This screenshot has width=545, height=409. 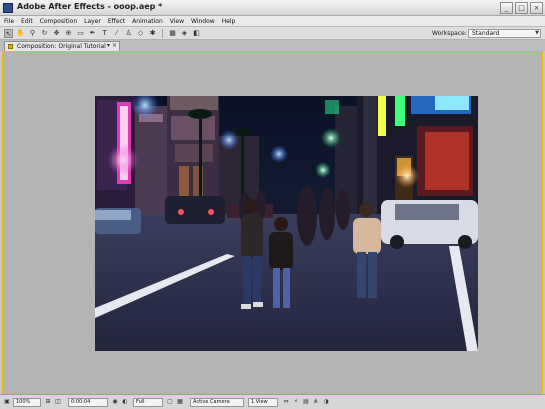 What do you see at coordinates (56, 33) in the screenshot?
I see `camera-orbit-tool-icon: ✥` at bounding box center [56, 33].